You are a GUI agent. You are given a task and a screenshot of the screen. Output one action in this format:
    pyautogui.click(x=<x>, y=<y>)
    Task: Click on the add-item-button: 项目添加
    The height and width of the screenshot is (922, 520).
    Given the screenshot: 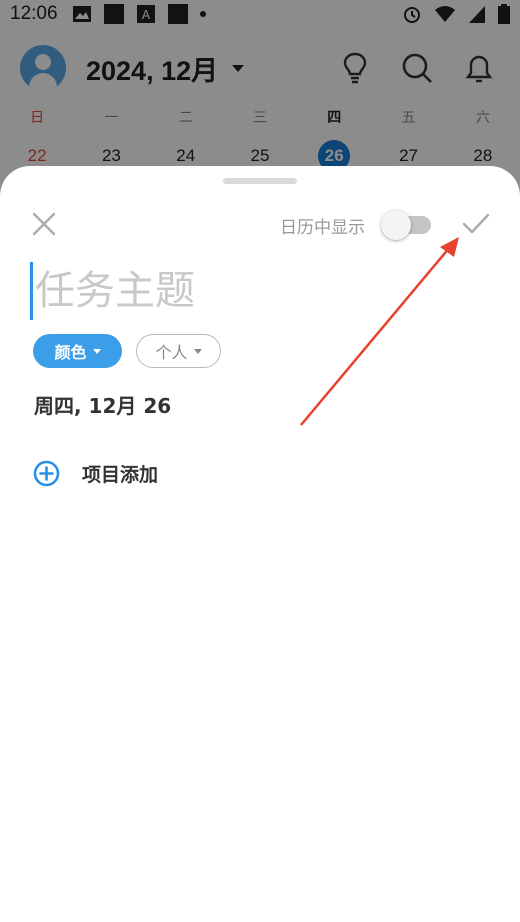 What is the action you would take?
    pyautogui.click(x=95, y=473)
    